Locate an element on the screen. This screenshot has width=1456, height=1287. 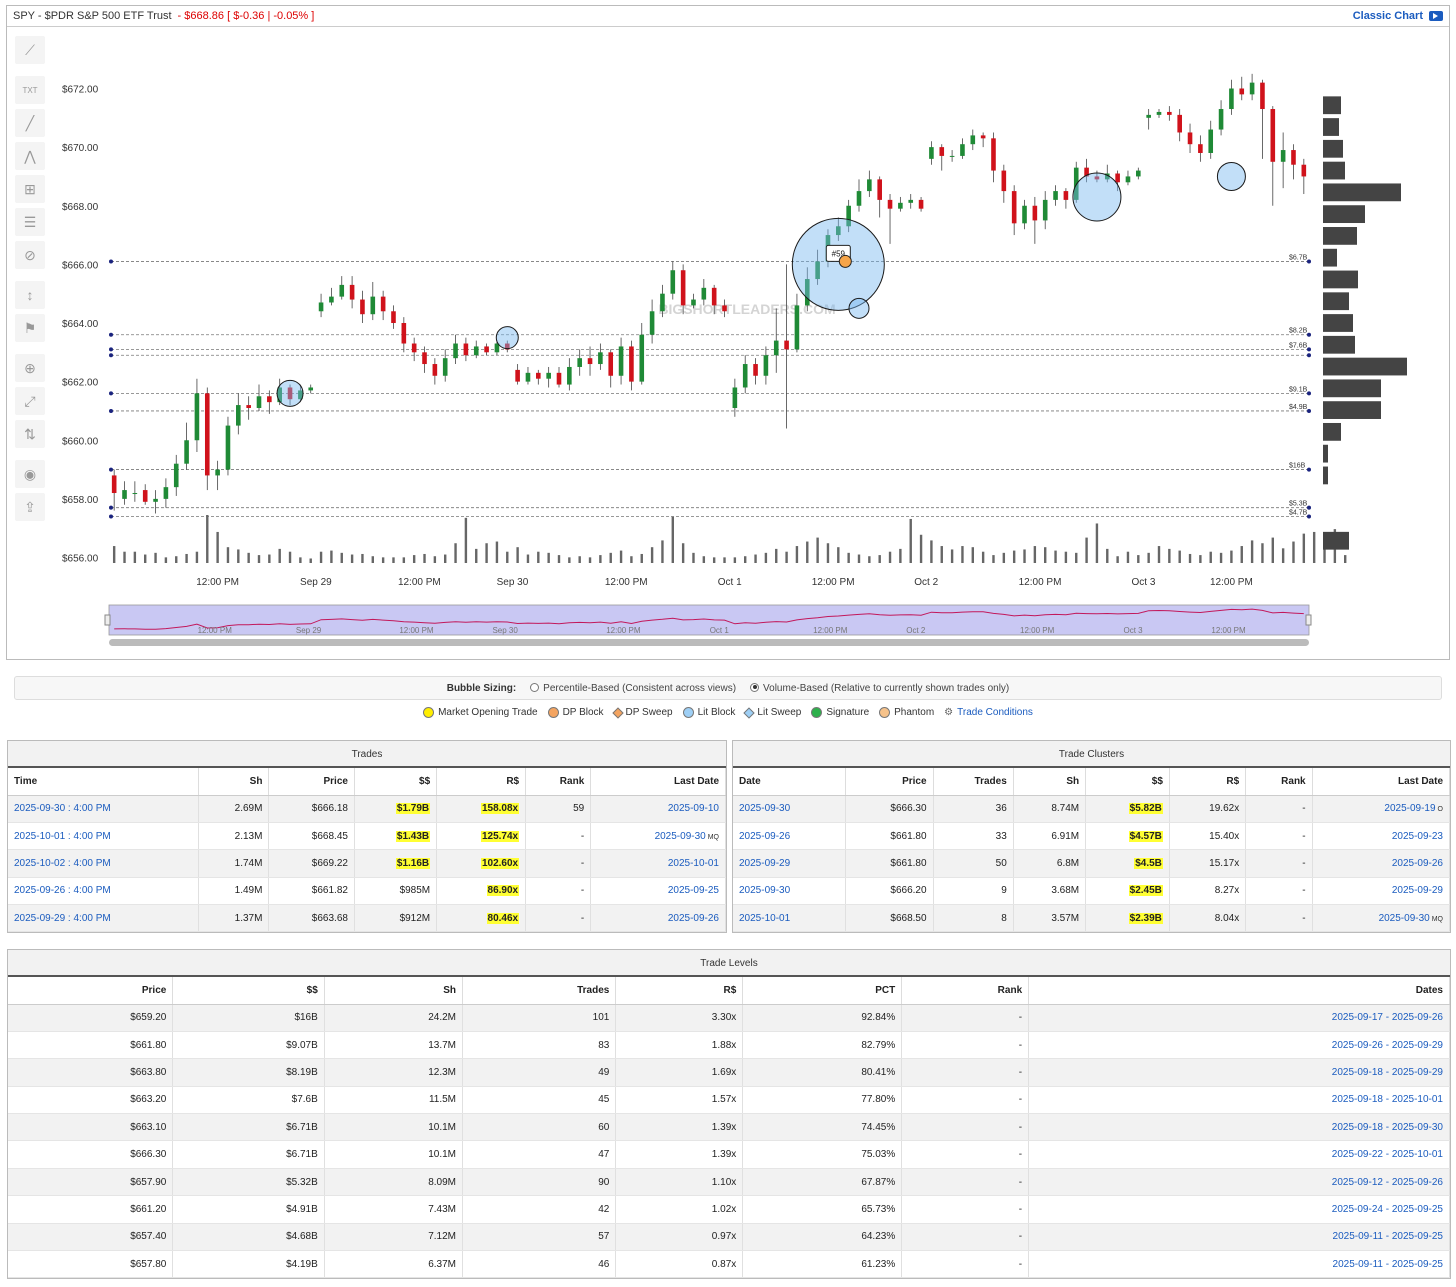
level-dates: 2025-09-22 - 2025-10-01 is located at coordinates (1239, 1154).